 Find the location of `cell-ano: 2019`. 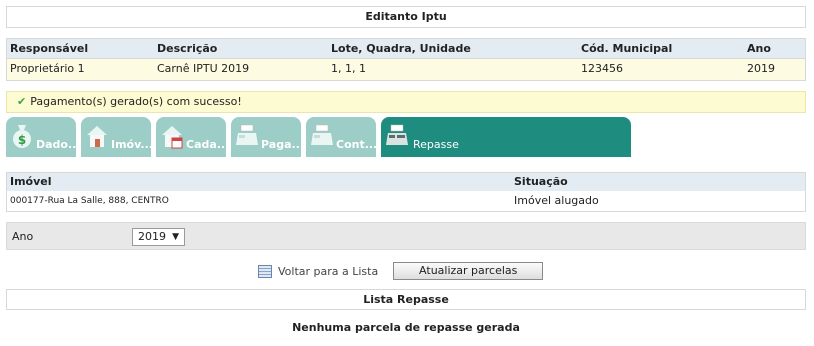

cell-ano: 2019 is located at coordinates (761, 68).